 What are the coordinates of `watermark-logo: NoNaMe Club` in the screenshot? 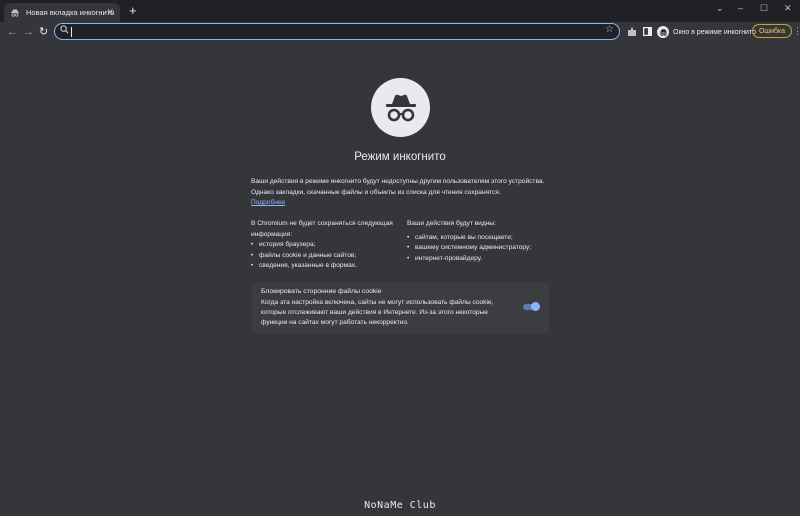 It's located at (400, 505).